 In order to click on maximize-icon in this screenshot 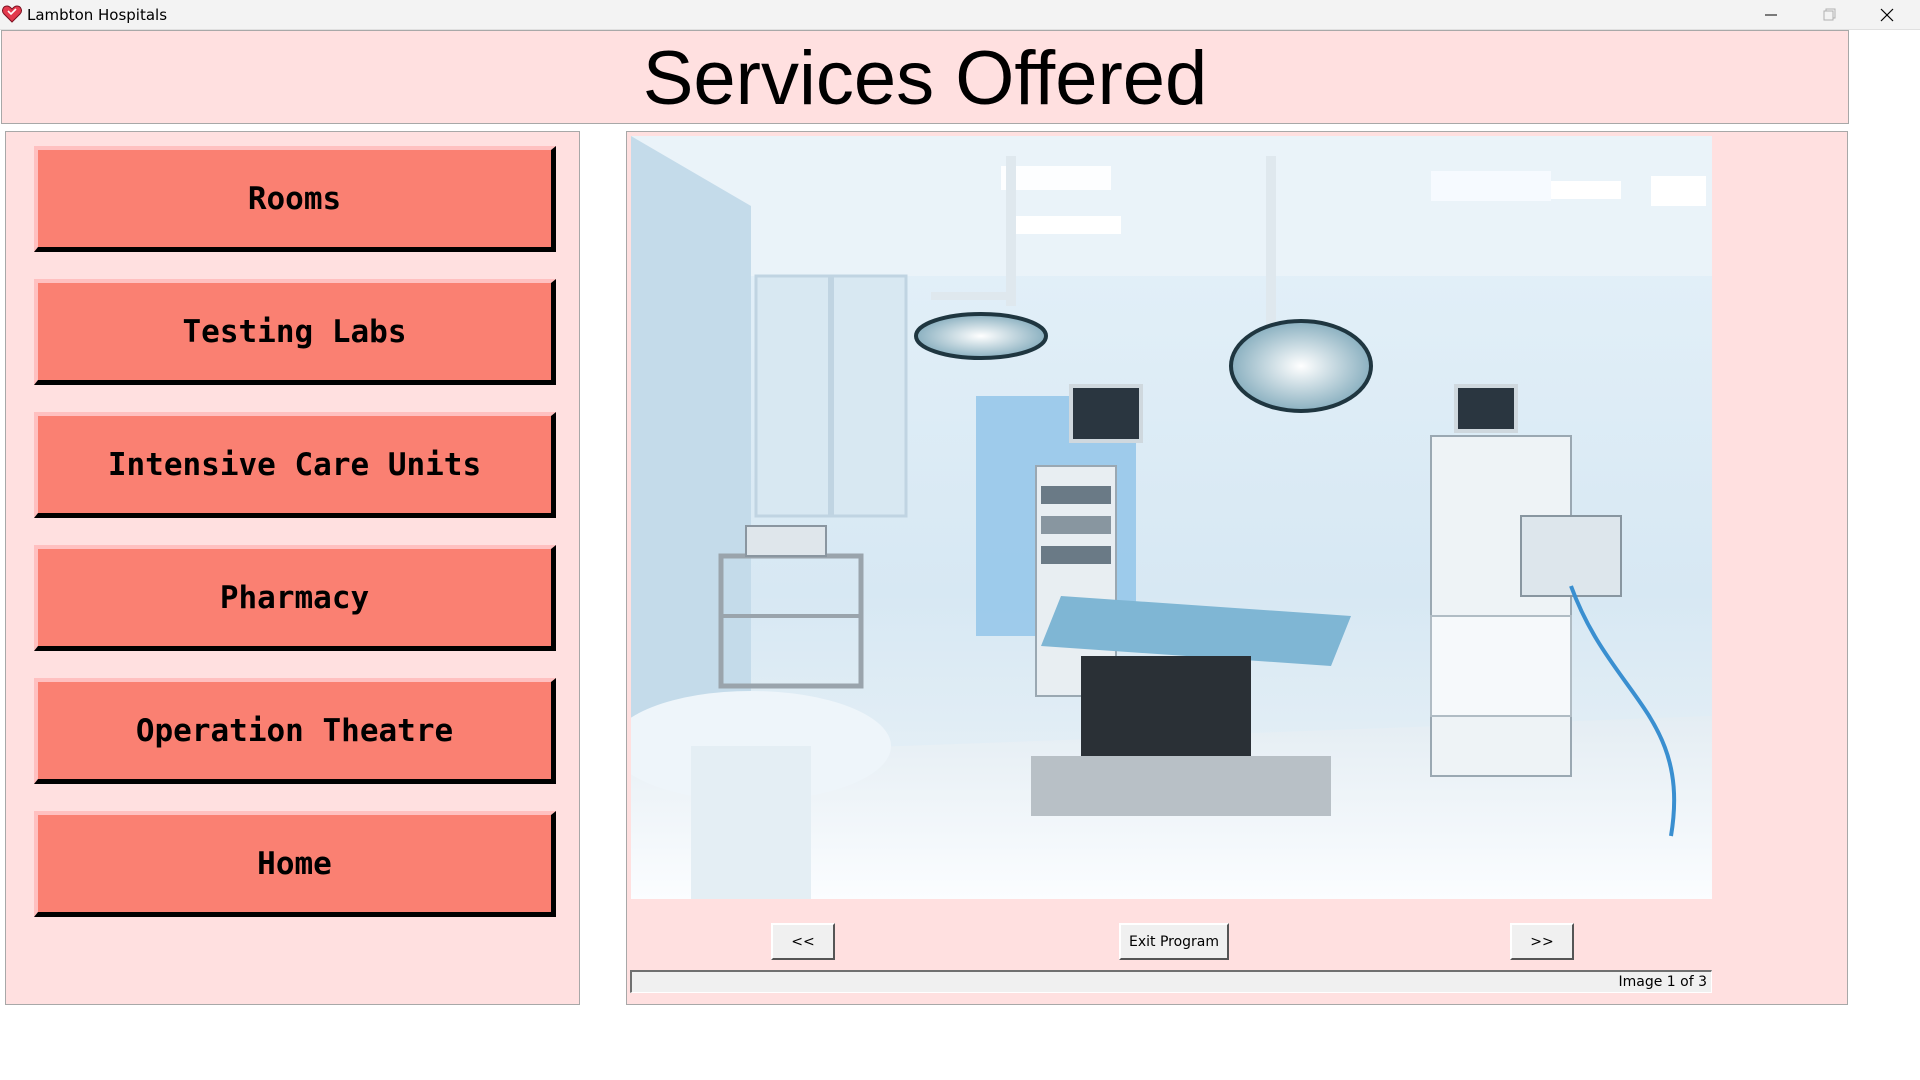, I will do `click(1829, 14)`.